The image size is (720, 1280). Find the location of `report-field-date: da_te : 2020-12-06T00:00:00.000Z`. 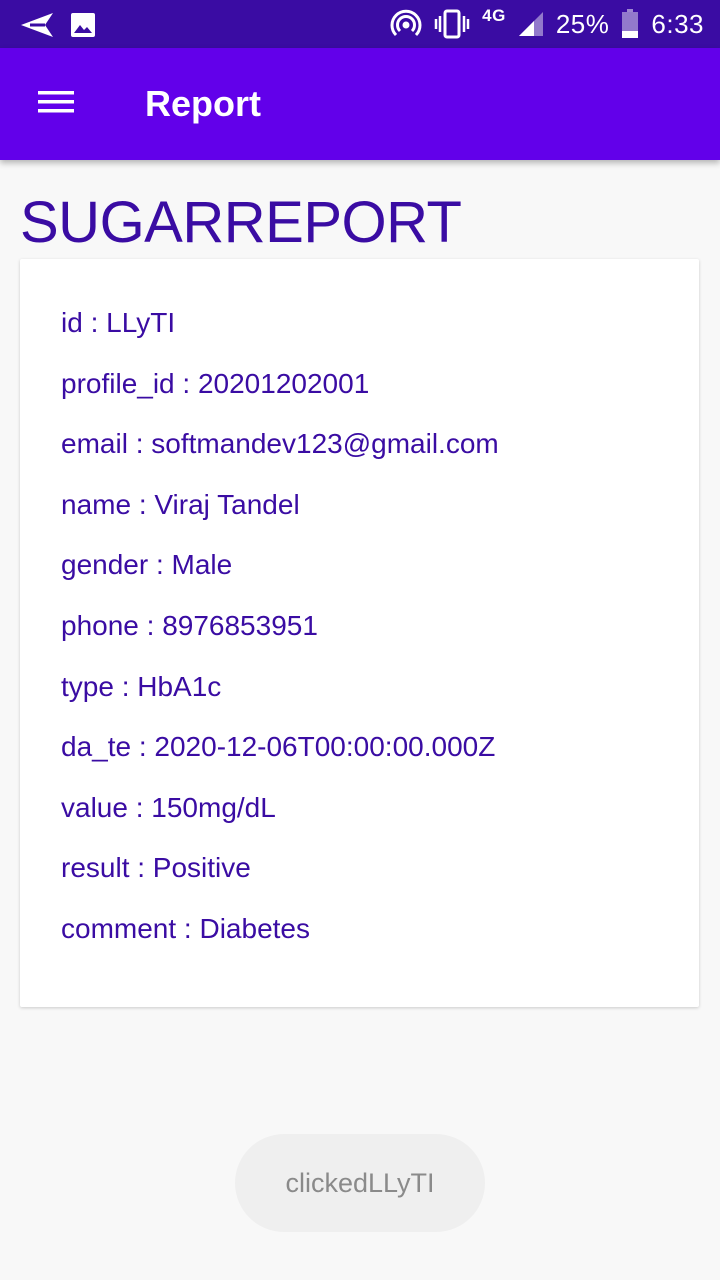

report-field-date: da_te : 2020-12-06T00:00:00.000Z is located at coordinates (278, 746).